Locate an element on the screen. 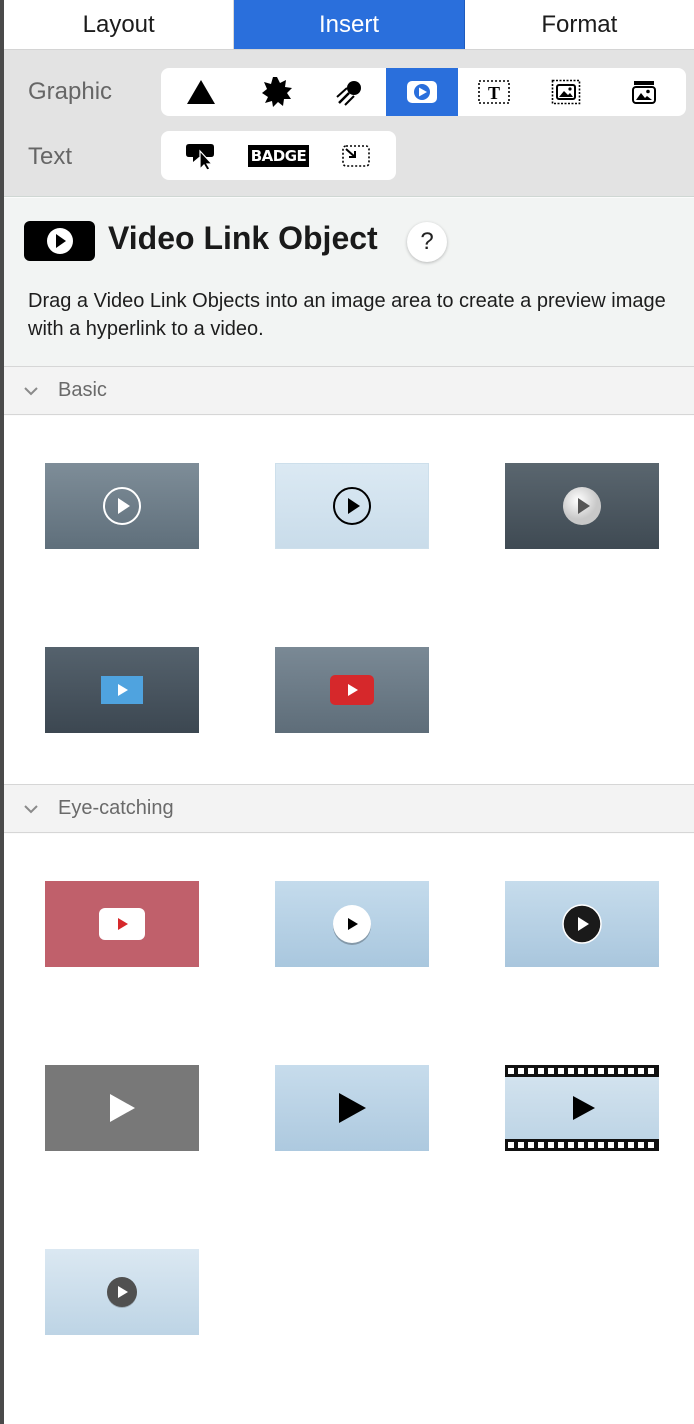 The width and height of the screenshot is (694, 1424). tab-bar: Layout Insert Format is located at coordinates (349, 25).